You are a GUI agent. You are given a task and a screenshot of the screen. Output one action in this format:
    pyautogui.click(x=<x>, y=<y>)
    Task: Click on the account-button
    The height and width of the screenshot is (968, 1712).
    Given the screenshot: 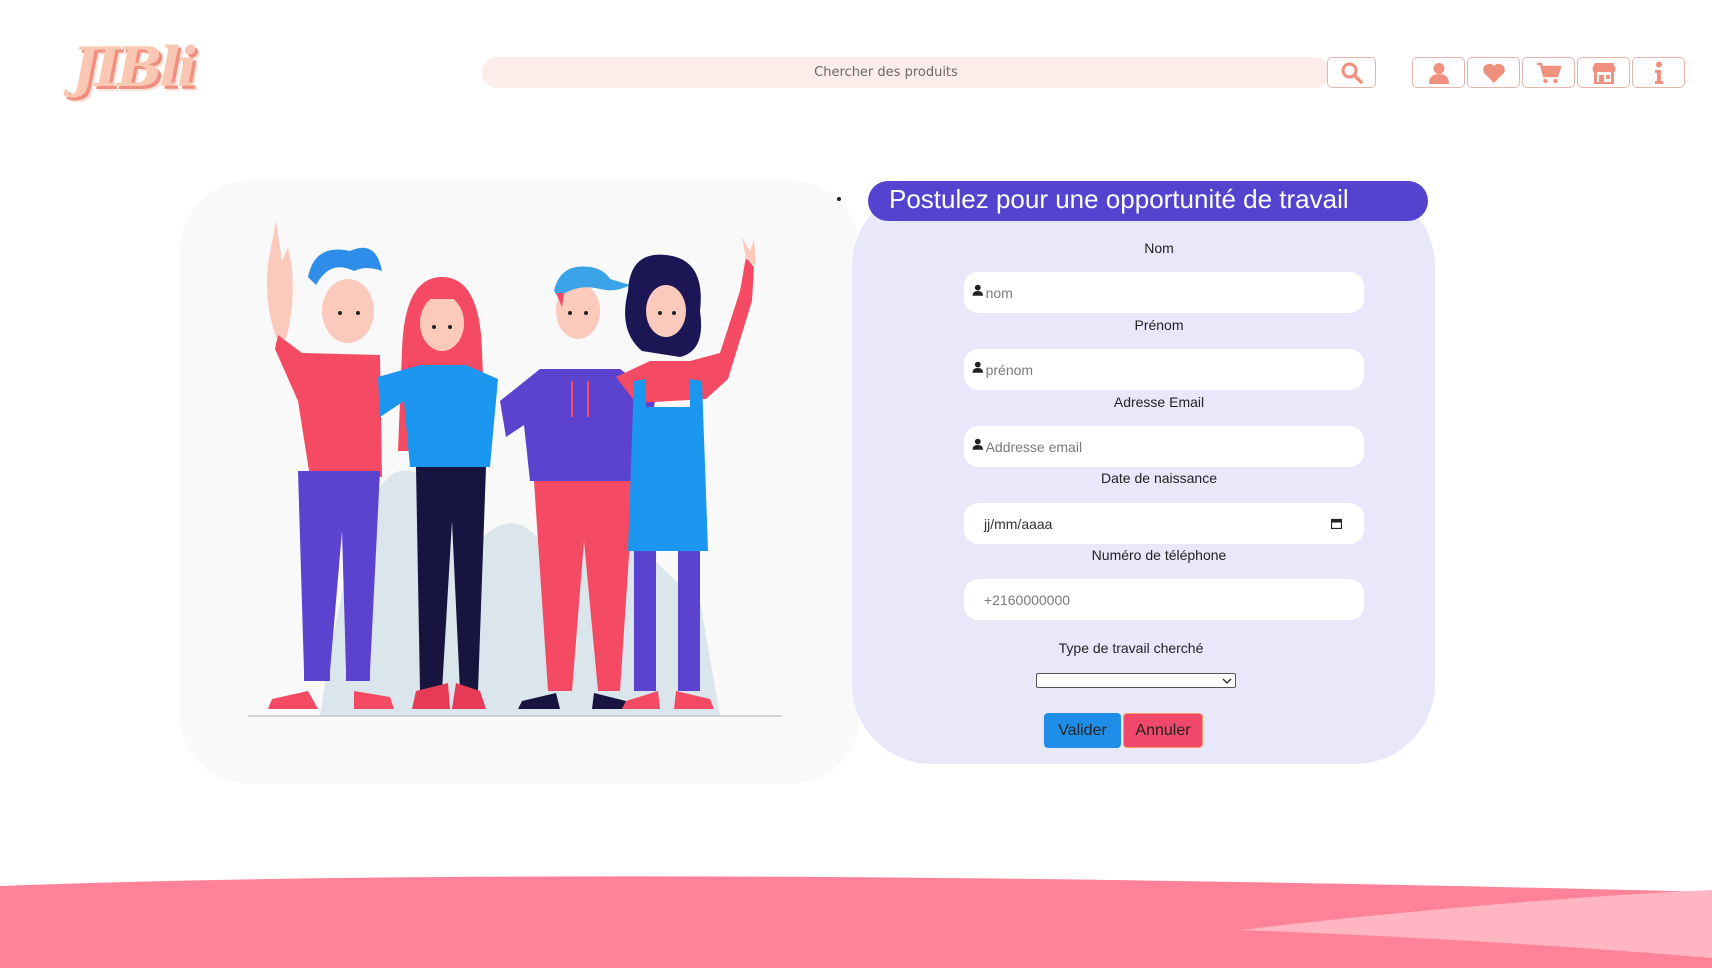 What is the action you would take?
    pyautogui.click(x=1438, y=72)
    